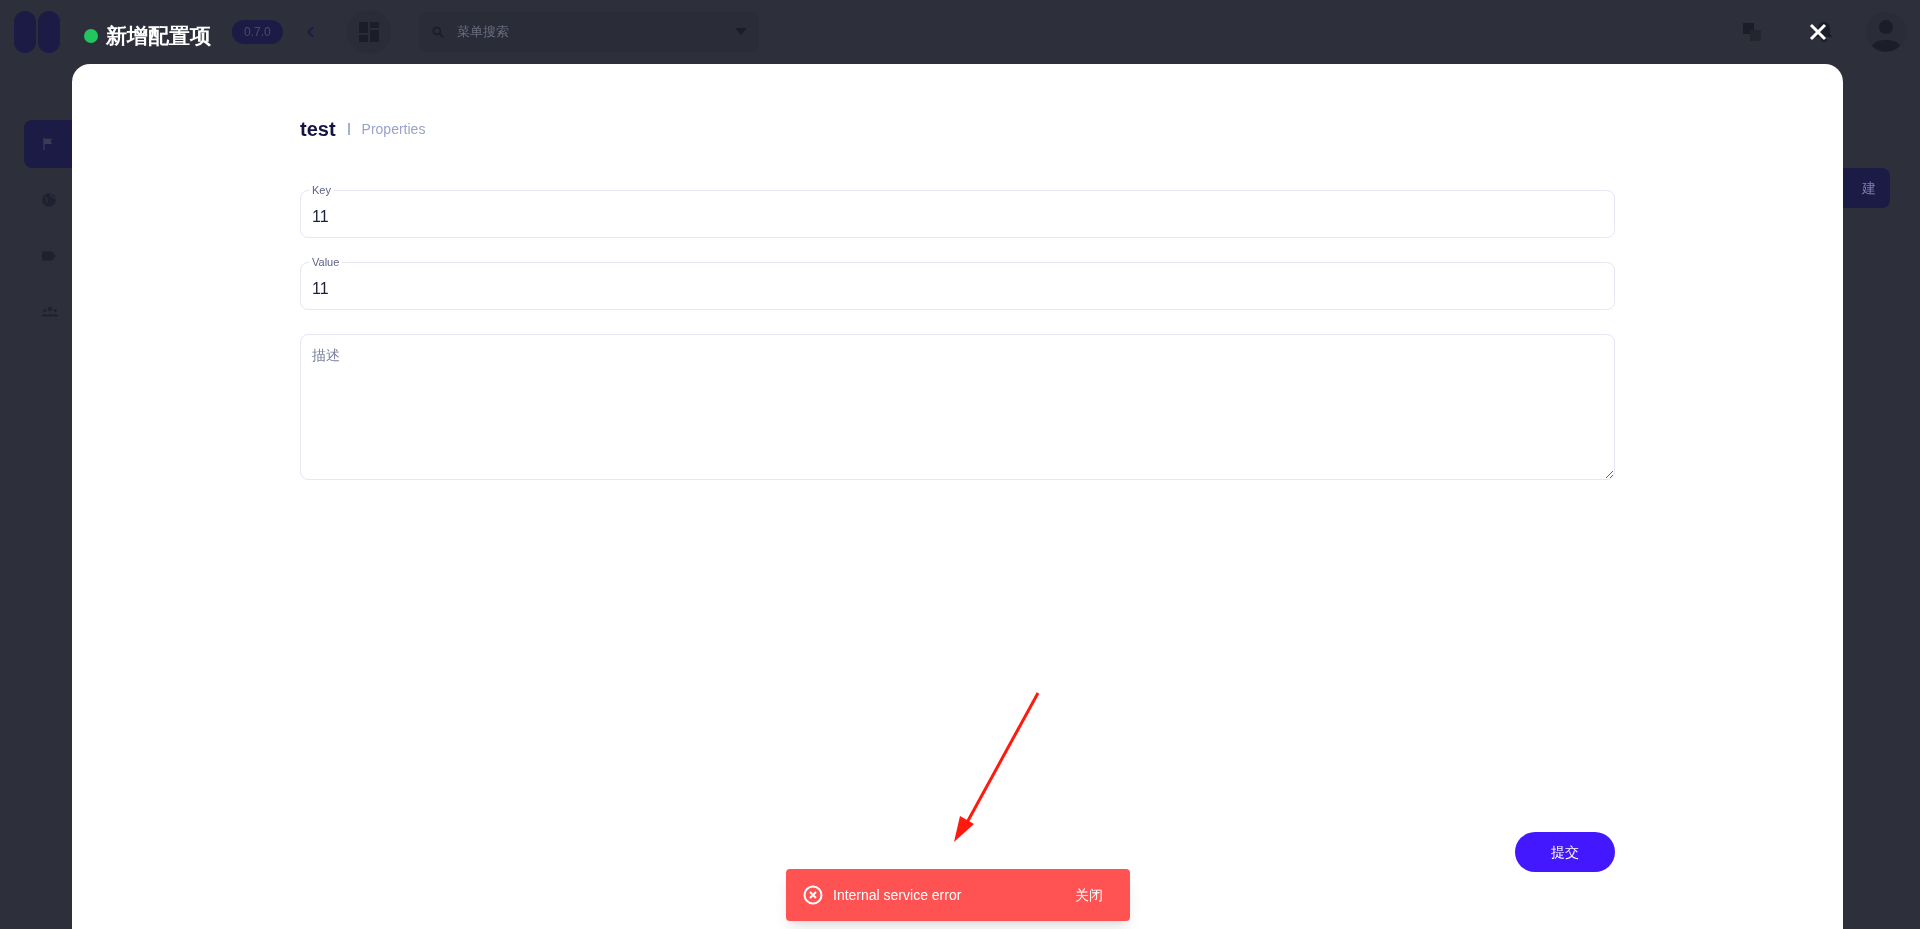 Image resolution: width=1920 pixels, height=929 pixels. What do you see at coordinates (898, 895) in the screenshot?
I see `toast-message: Internal service error` at bounding box center [898, 895].